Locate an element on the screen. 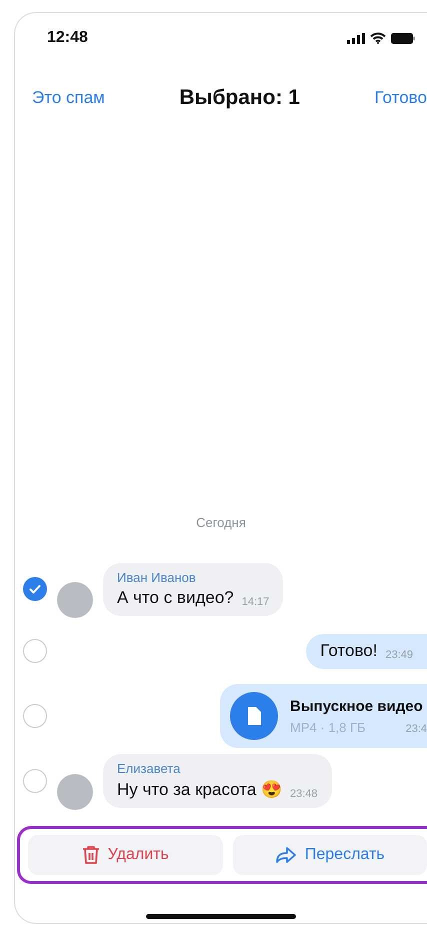 Image resolution: width=427 pixels, height=933 pixels. spam-link: Это спам is located at coordinates (68, 98).